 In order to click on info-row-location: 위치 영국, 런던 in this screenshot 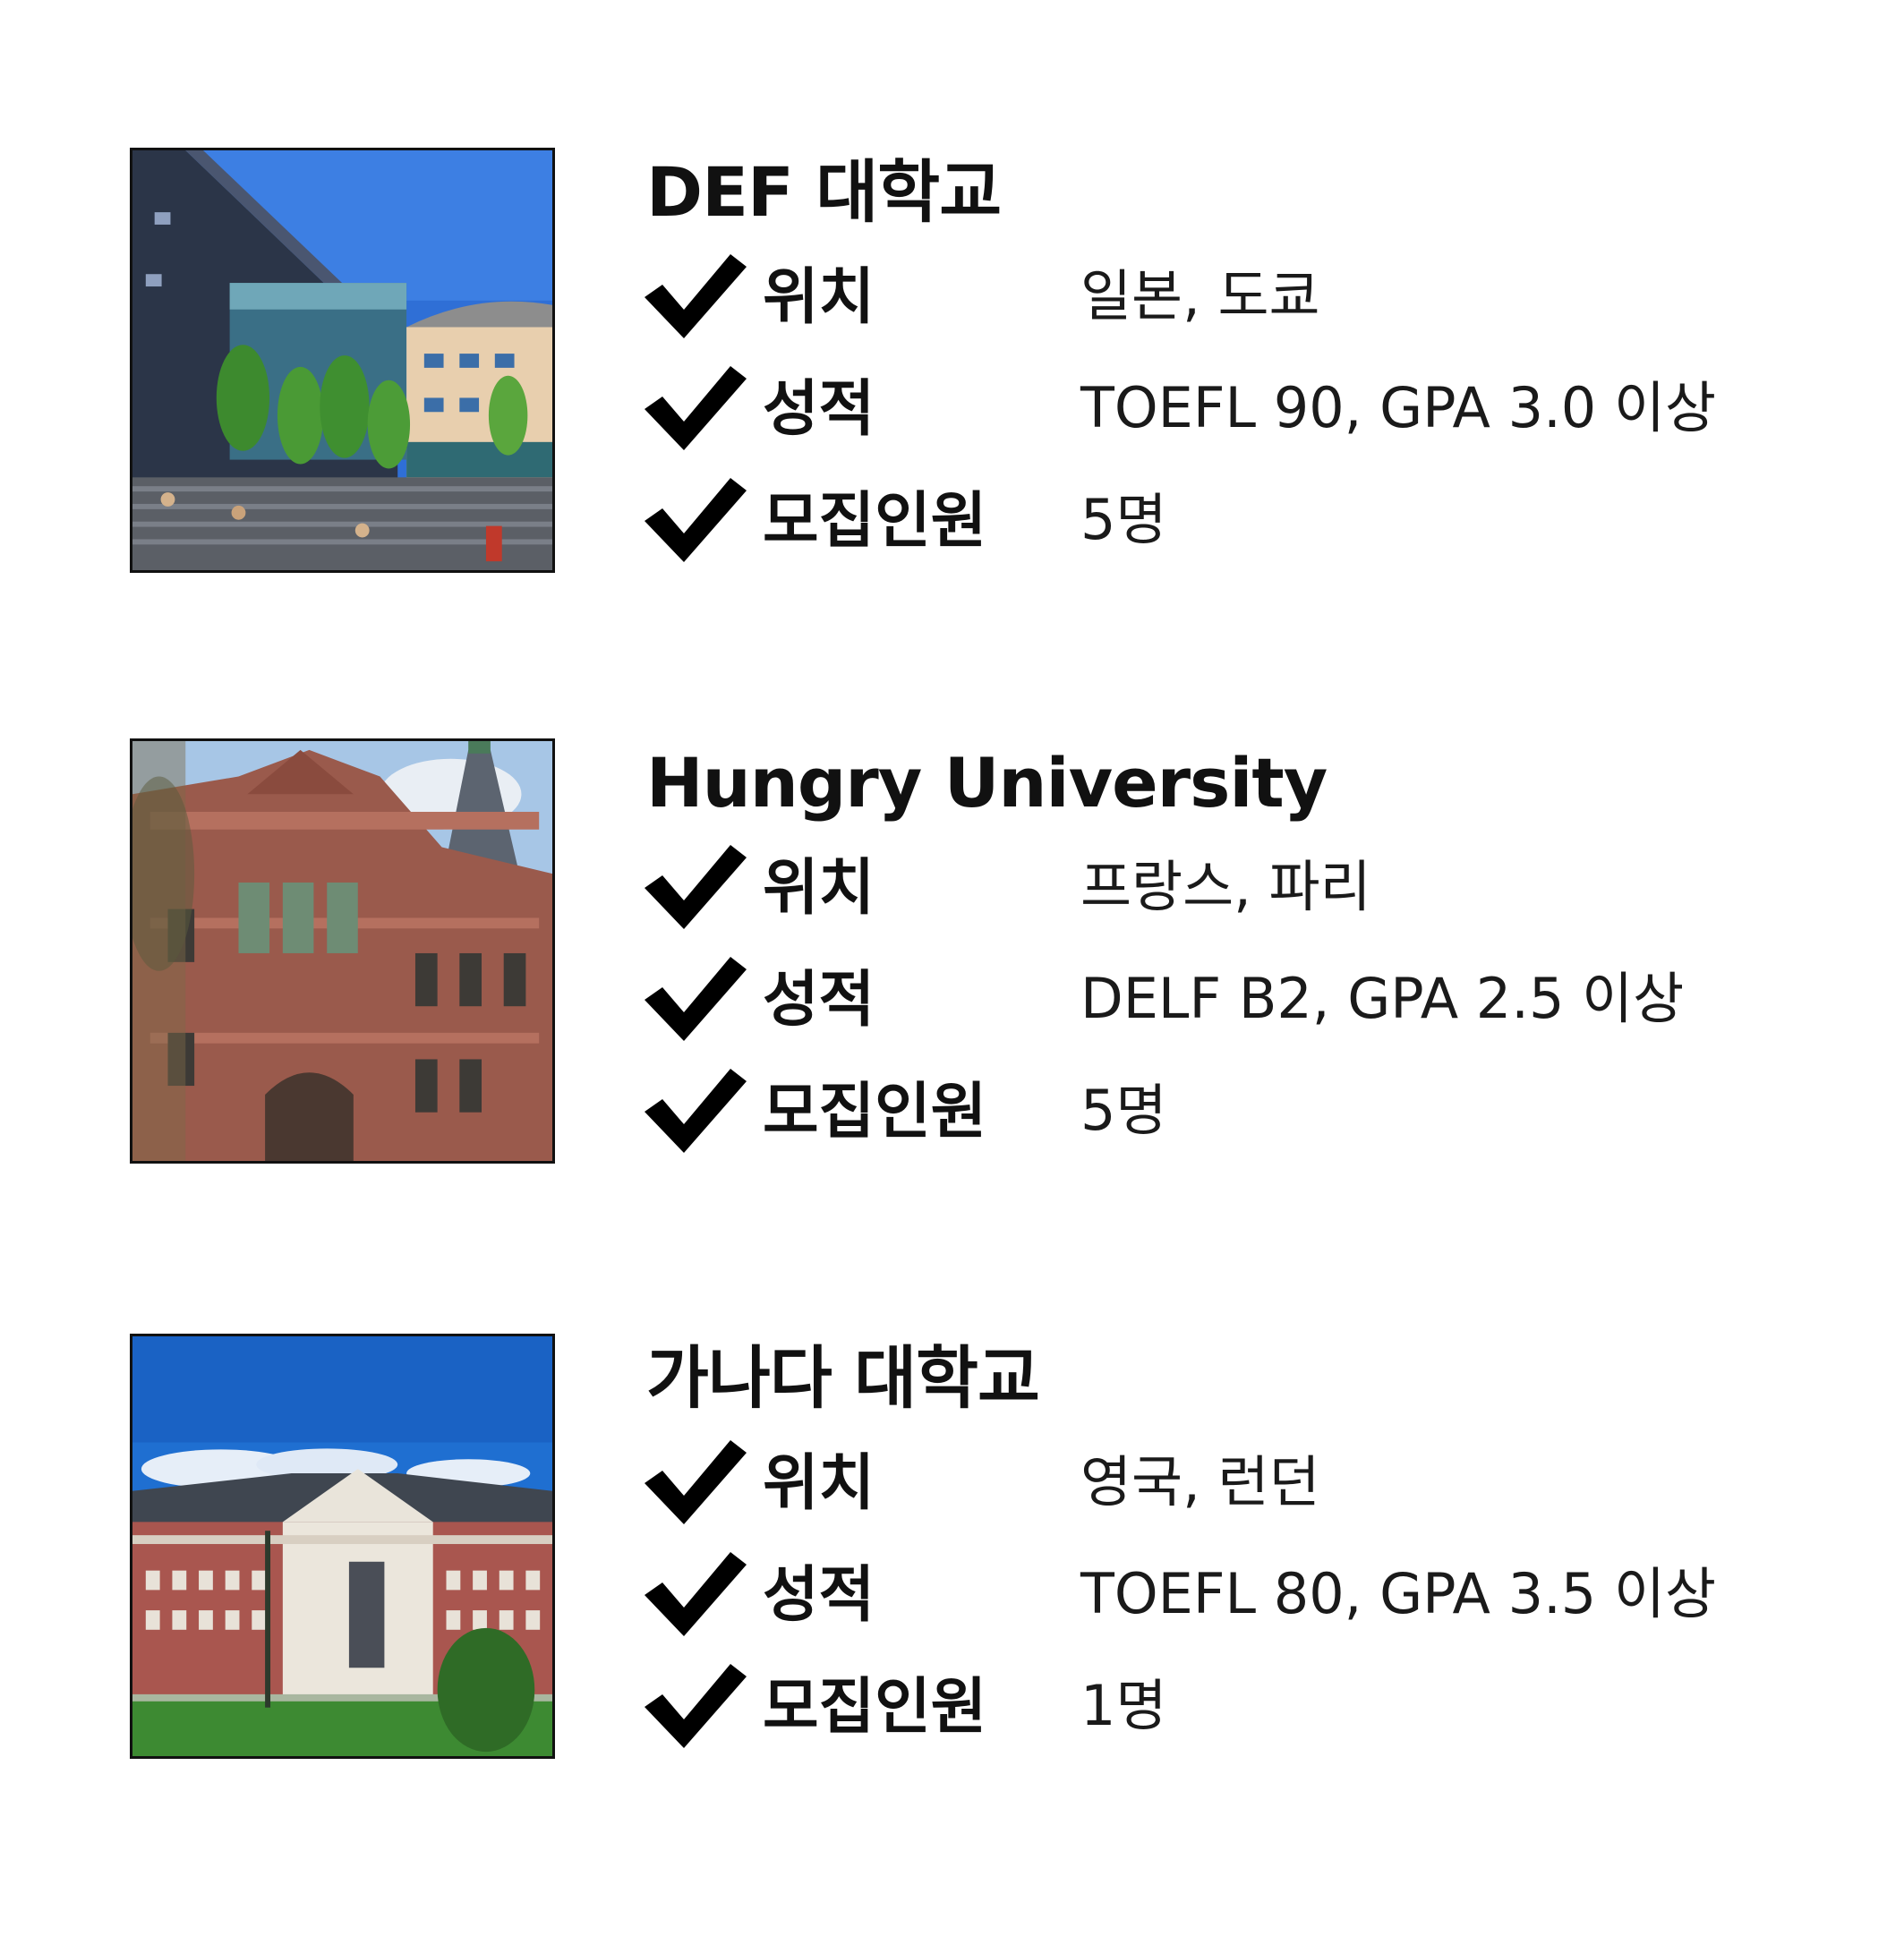, I will do `click(1255, 1486)`.